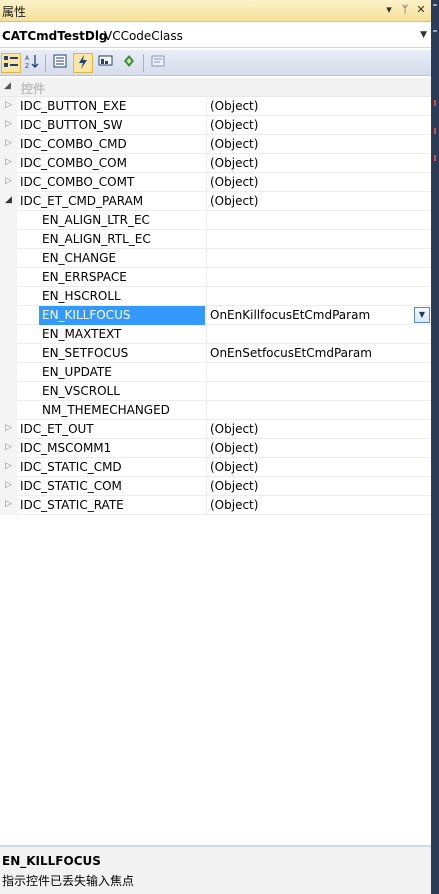 The height and width of the screenshot is (894, 439). What do you see at coordinates (11, 63) in the screenshot?
I see `categorized-icon` at bounding box center [11, 63].